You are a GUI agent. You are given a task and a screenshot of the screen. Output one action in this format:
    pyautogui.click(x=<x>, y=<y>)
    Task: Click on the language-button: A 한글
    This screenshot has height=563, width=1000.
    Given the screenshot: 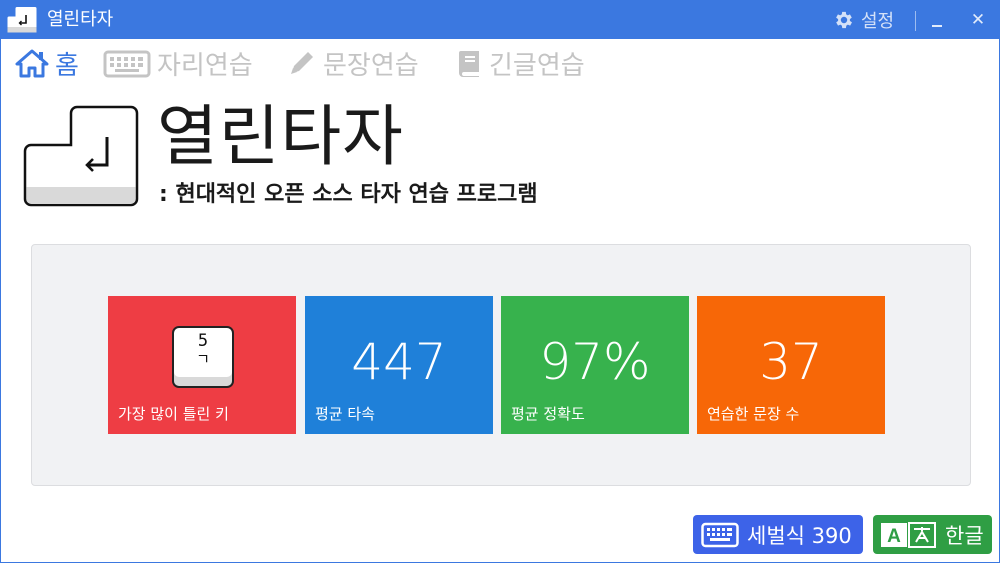 What is the action you would take?
    pyautogui.click(x=932, y=534)
    